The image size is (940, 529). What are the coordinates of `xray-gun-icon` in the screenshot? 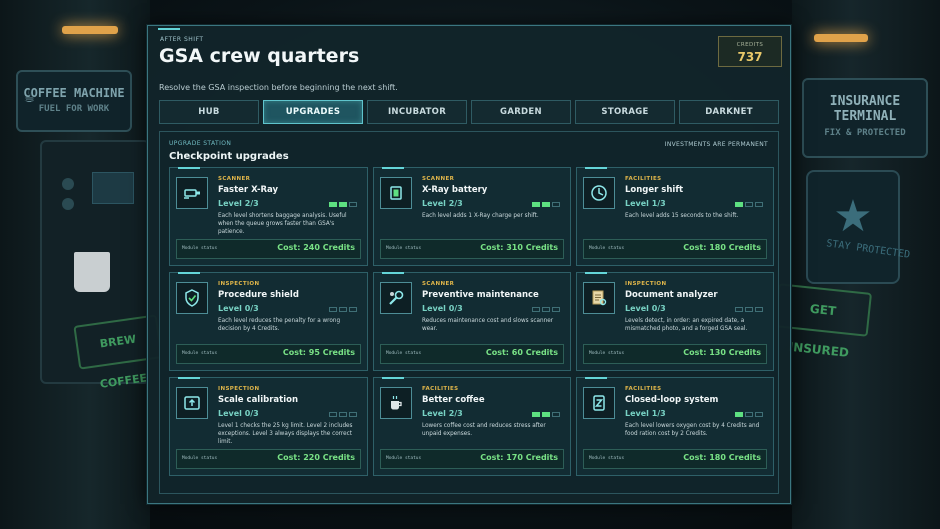 It's located at (192, 193).